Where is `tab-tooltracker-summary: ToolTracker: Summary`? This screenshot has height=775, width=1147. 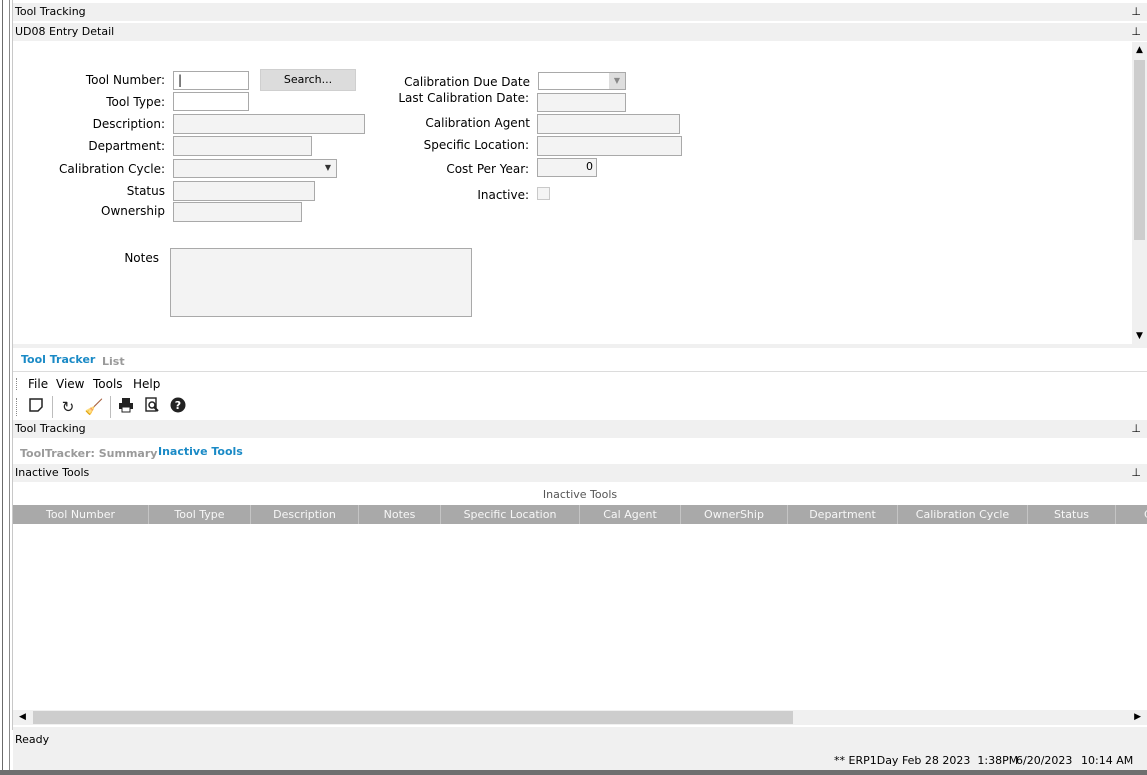
tab-tooltracker-summary: ToolTracker: Summary is located at coordinates (88, 453).